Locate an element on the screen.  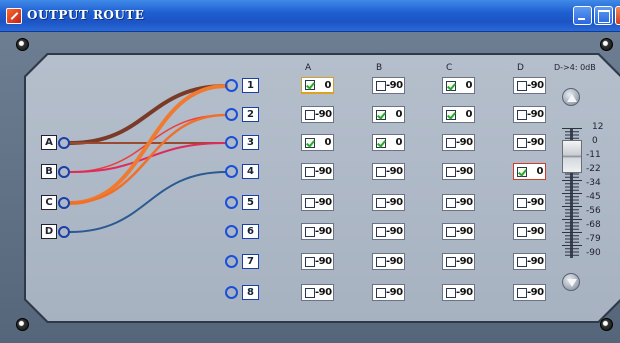
output-label-4: 4 is located at coordinates (250, 171).